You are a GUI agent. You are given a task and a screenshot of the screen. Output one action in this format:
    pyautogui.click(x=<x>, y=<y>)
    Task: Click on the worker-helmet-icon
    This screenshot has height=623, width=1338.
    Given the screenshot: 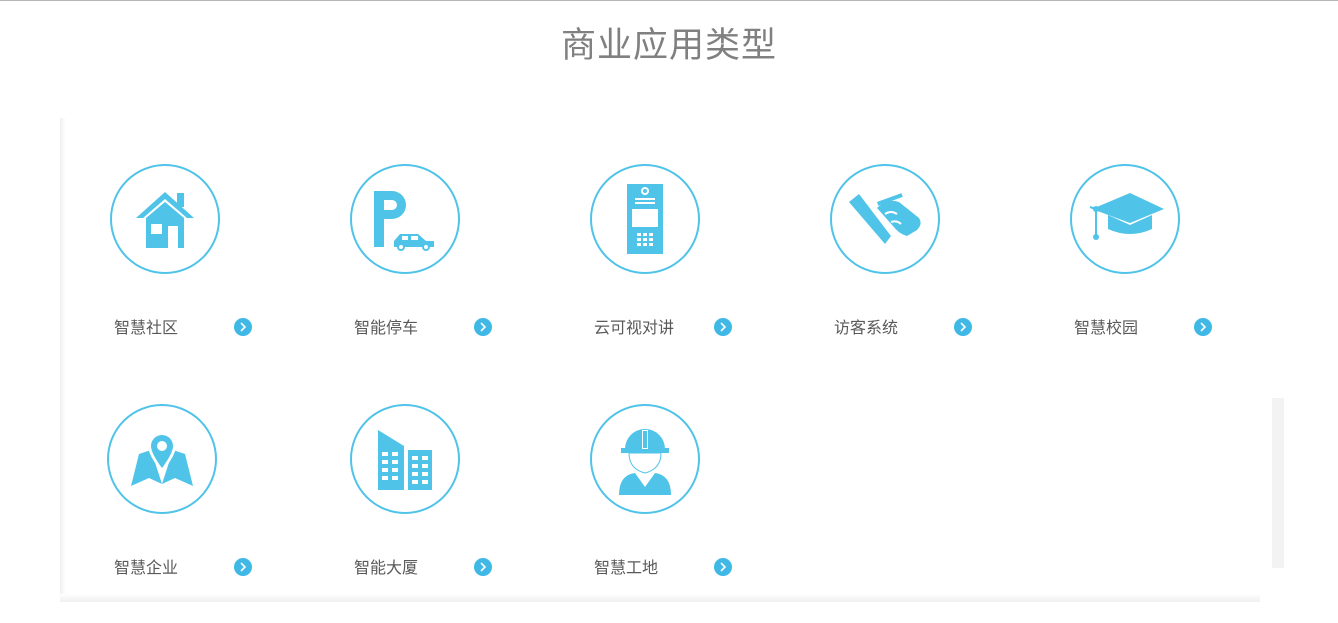 What is the action you would take?
    pyautogui.click(x=645, y=462)
    